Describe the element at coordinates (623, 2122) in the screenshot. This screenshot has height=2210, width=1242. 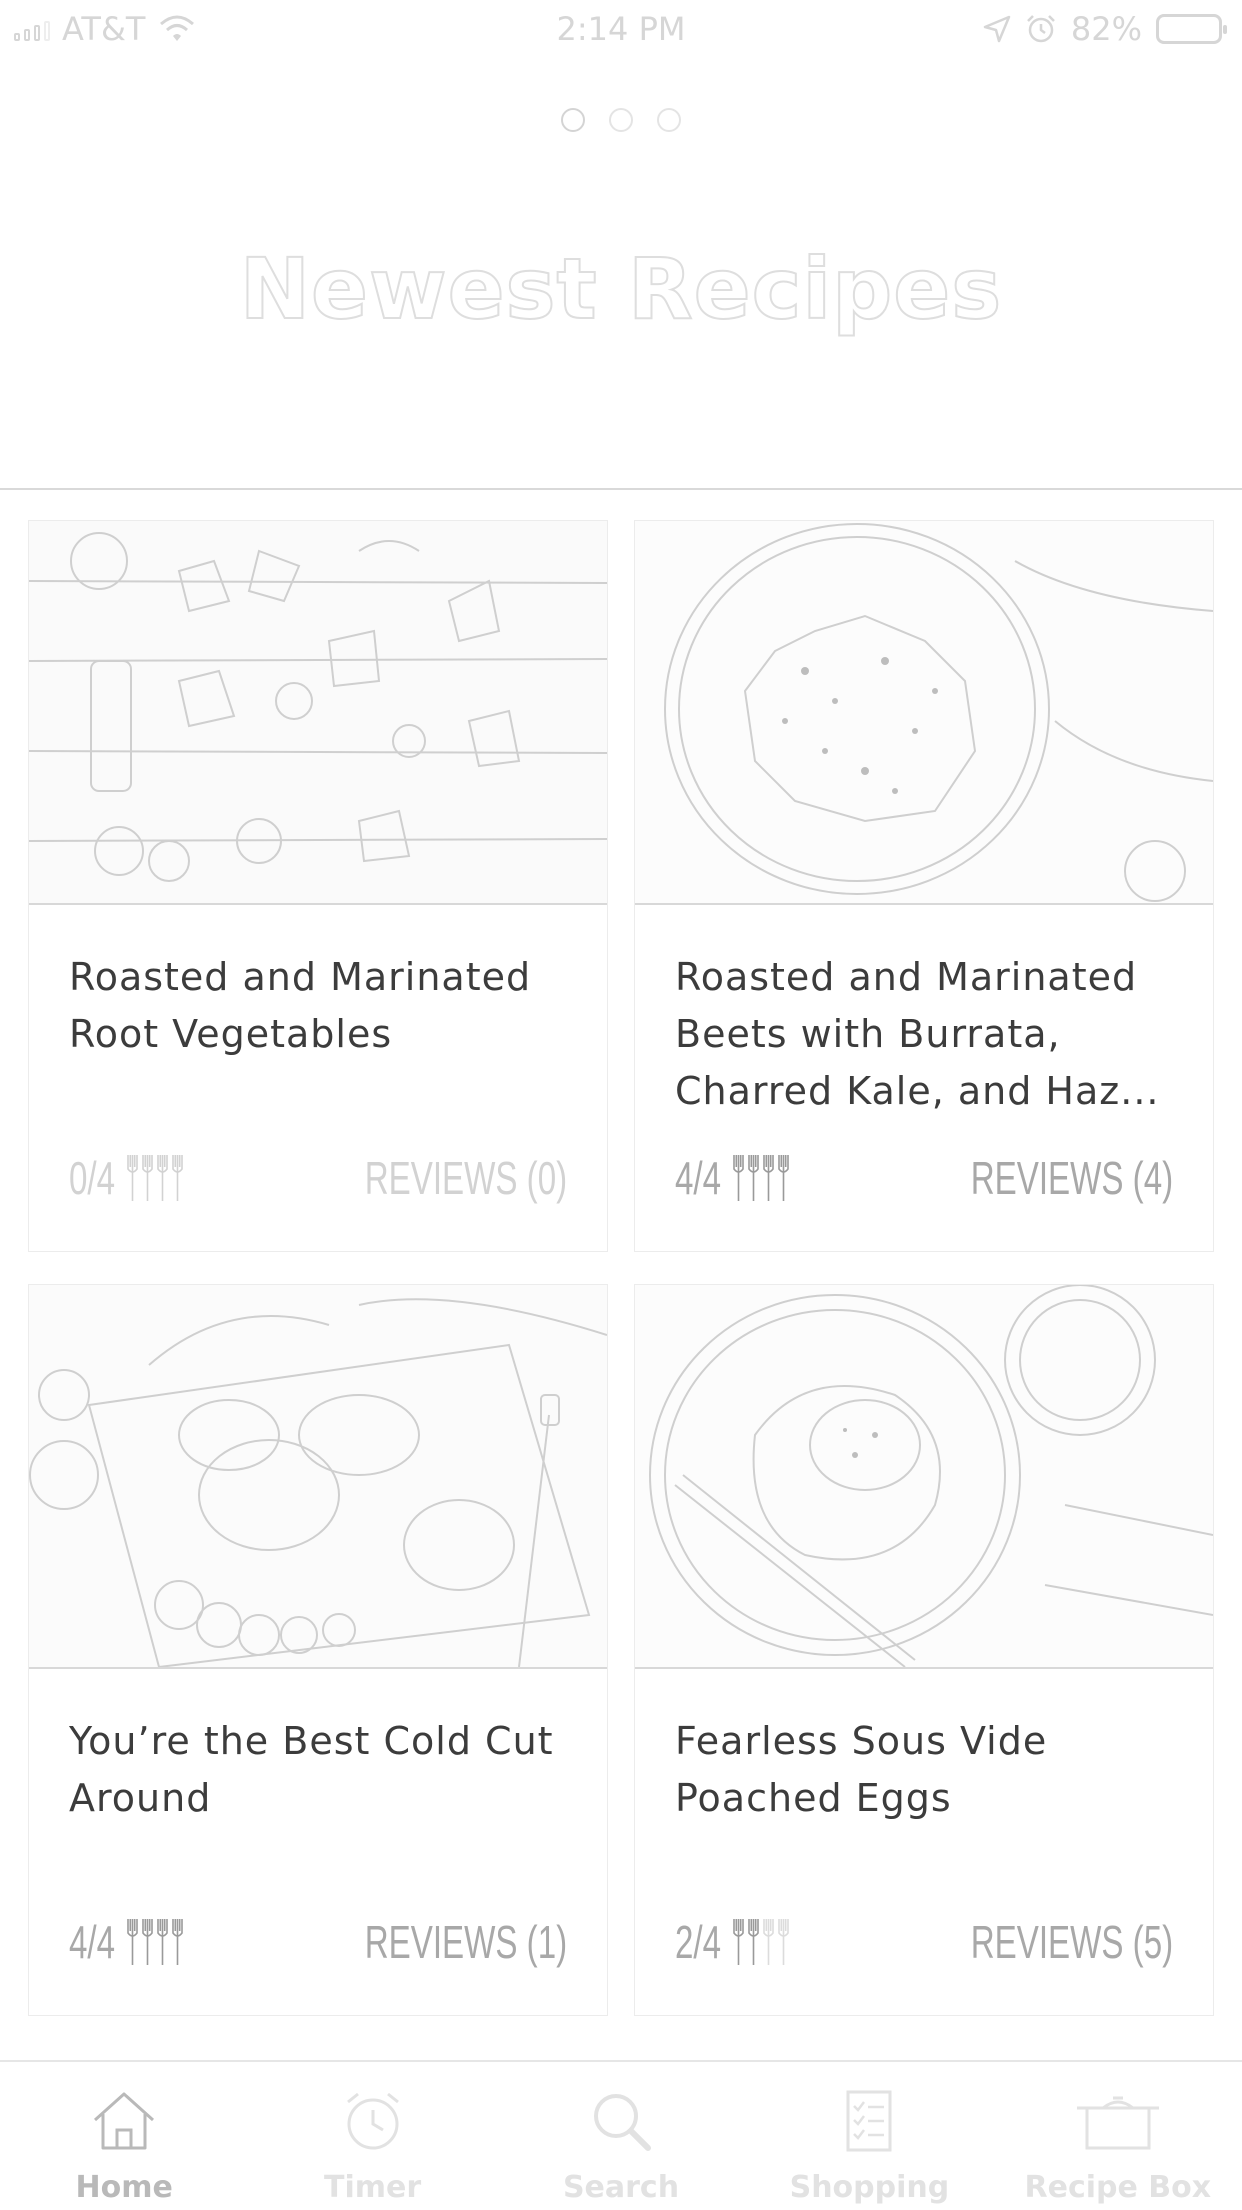
I see `search-icon` at that location.